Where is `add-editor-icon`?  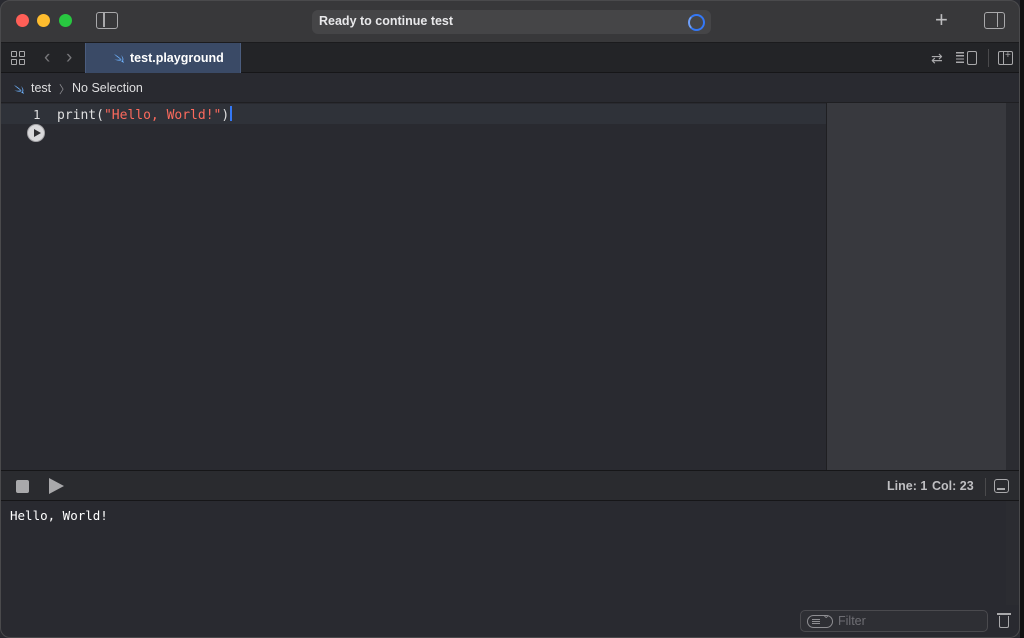
add-editor-icon is located at coordinates (1005, 57).